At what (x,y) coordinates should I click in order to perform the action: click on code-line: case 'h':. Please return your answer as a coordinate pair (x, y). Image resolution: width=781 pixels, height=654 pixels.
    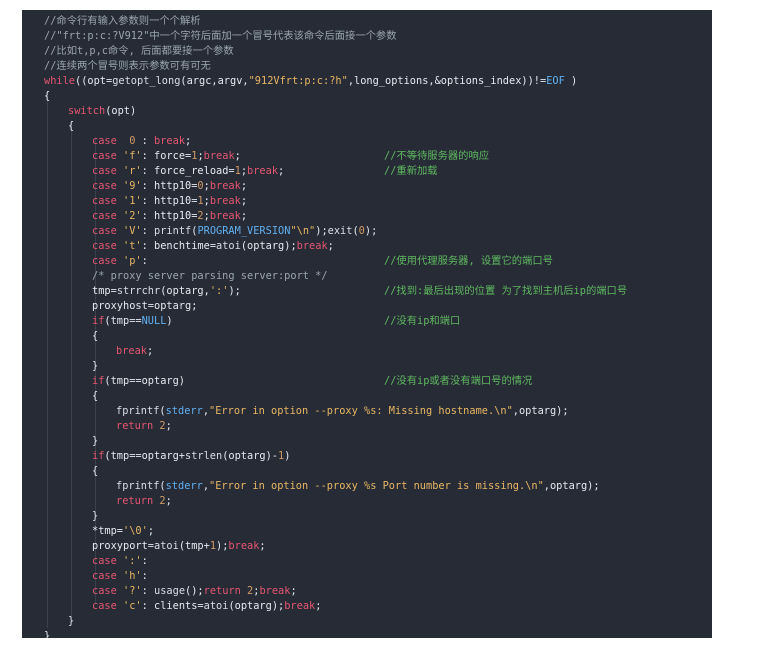
    Looking at the image, I should click on (120, 576).